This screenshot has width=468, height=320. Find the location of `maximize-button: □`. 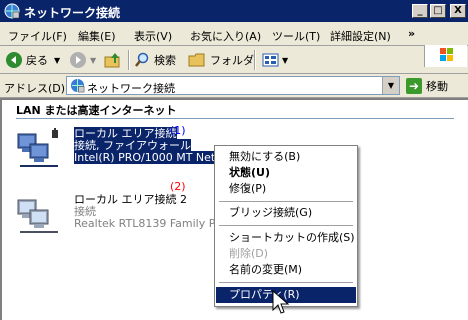

maximize-button: □ is located at coordinates (438, 11).